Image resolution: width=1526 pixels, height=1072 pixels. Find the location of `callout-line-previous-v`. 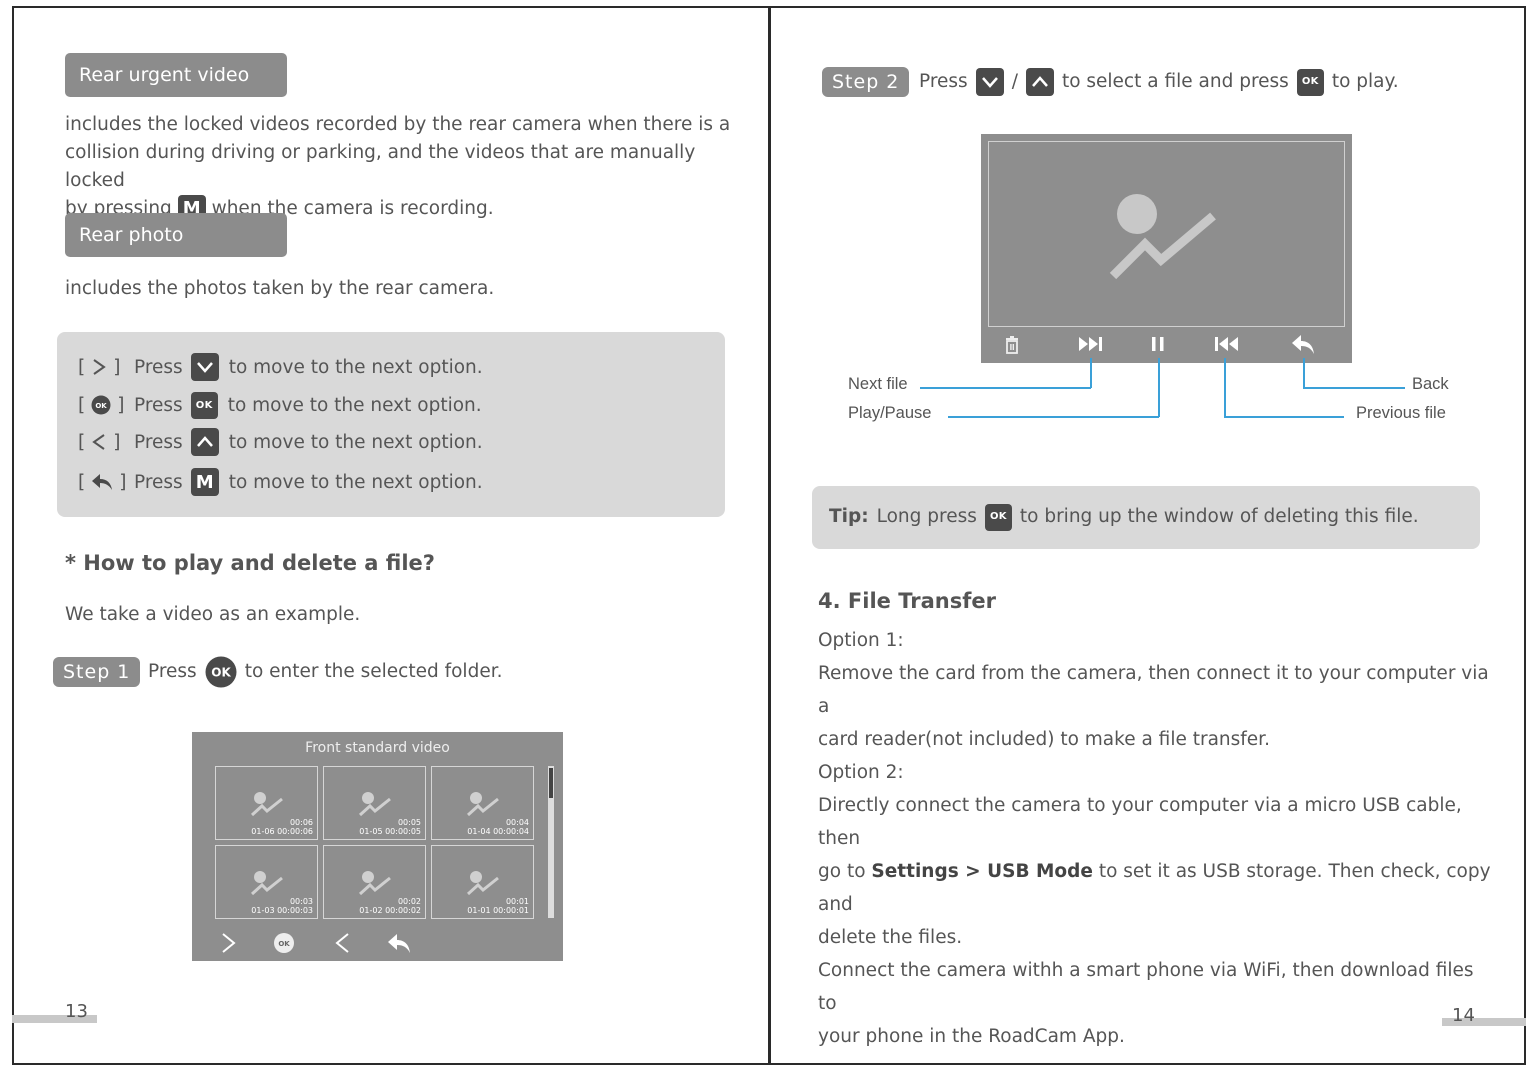

callout-line-previous-v is located at coordinates (1225, 387).